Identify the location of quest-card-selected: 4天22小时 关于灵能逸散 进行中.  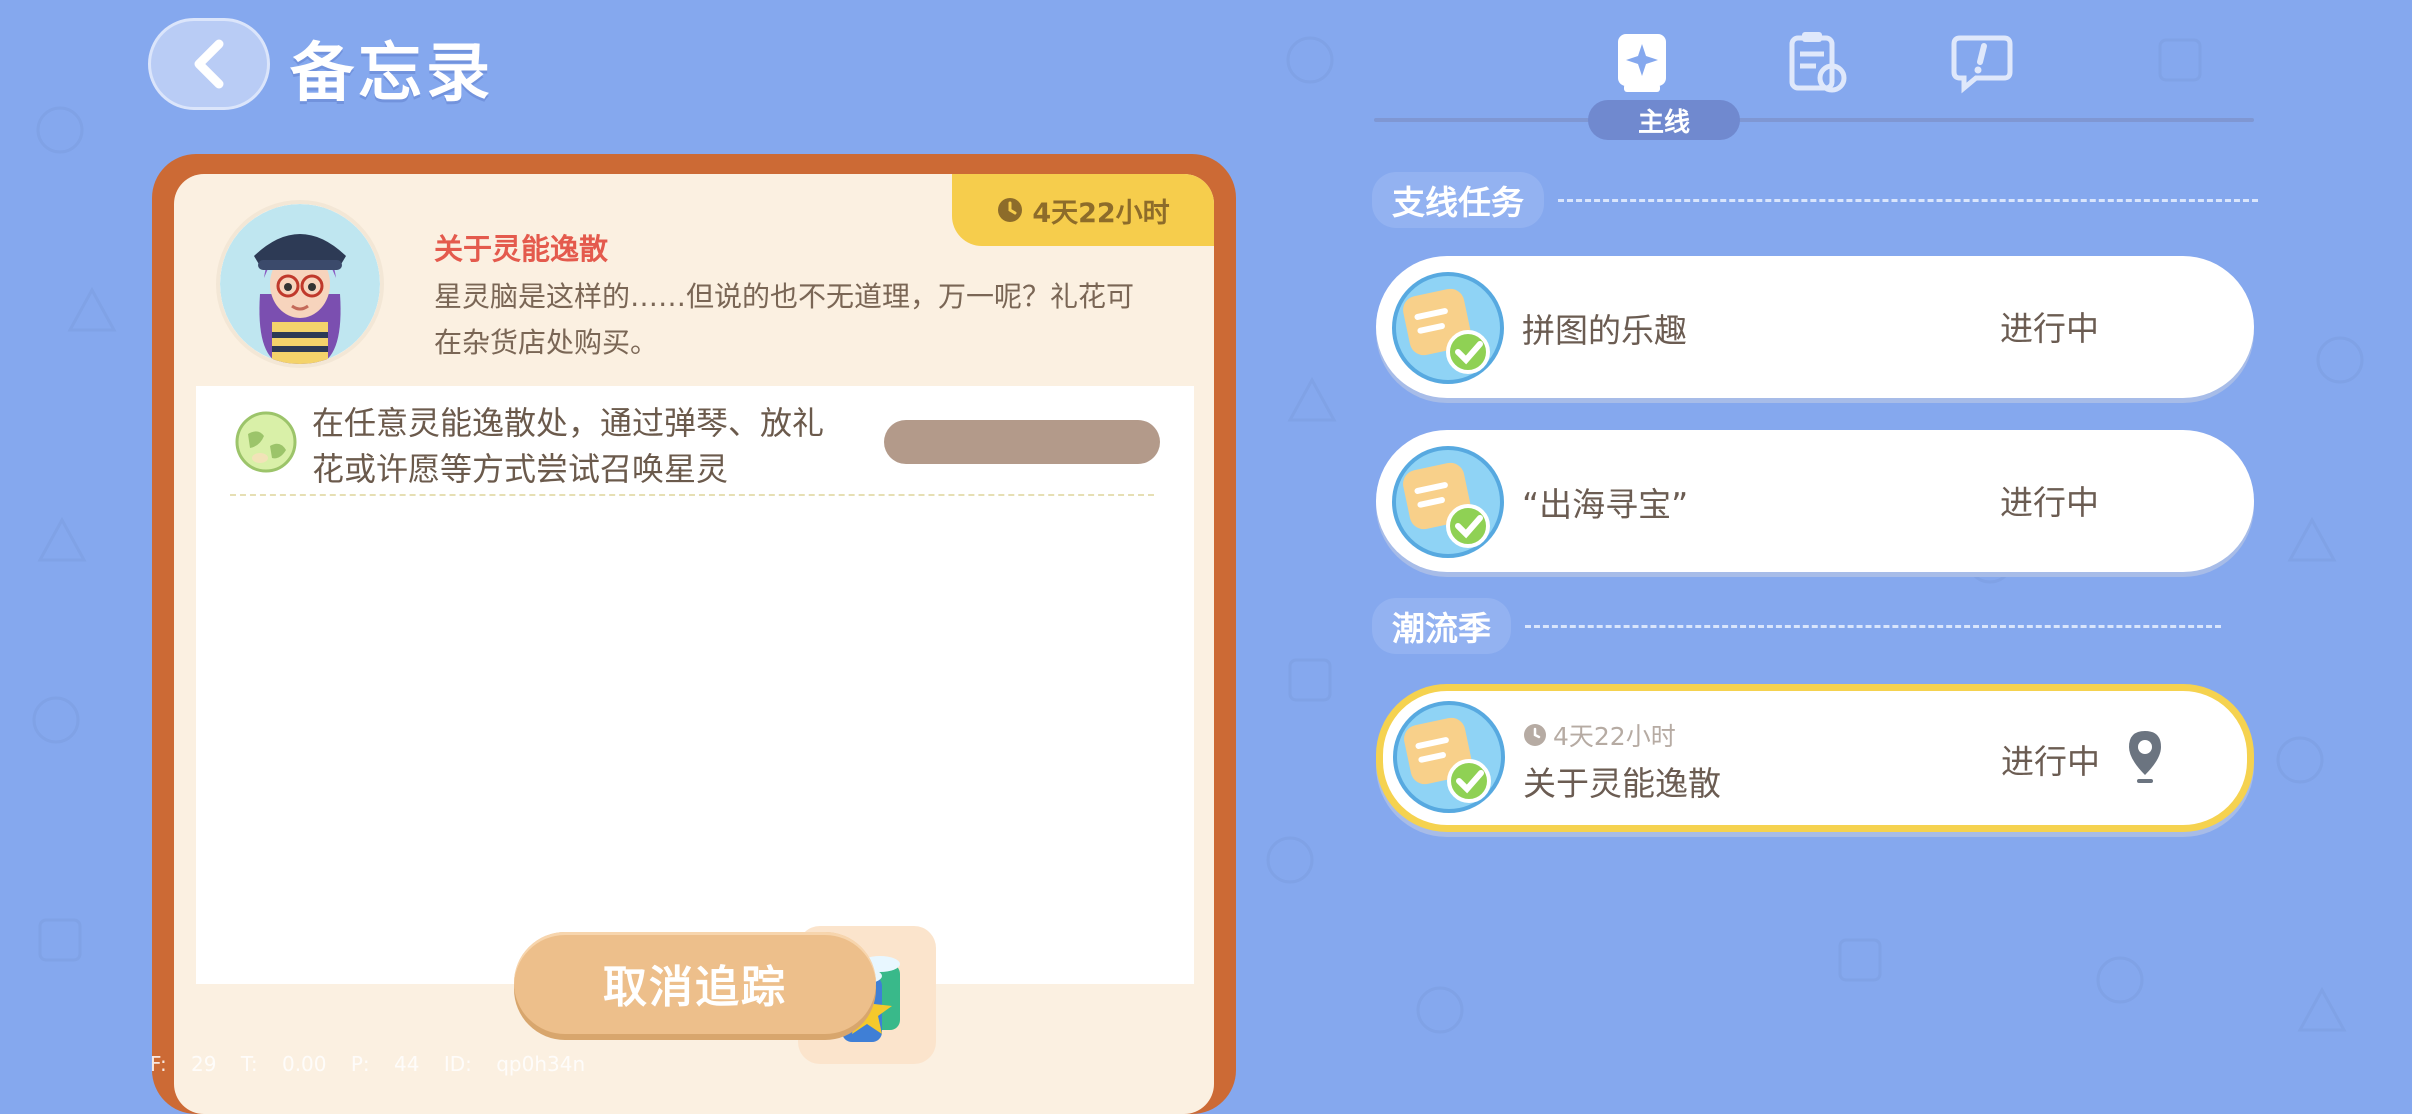
(1815, 758).